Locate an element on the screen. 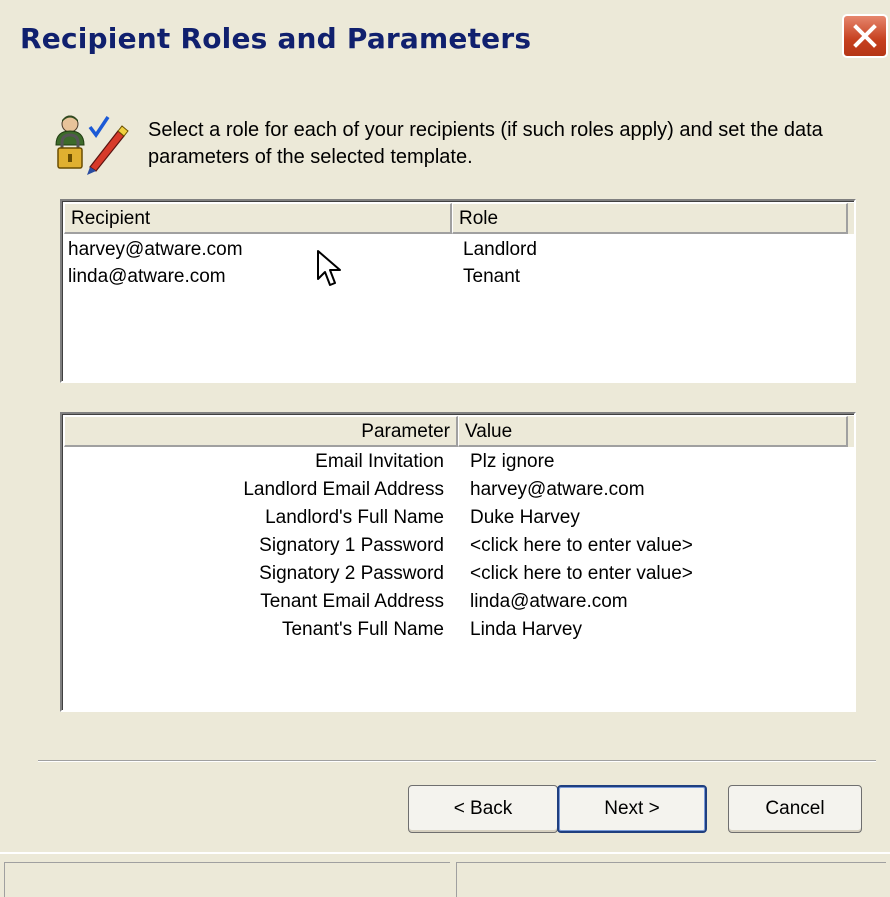  parameter-value: harvey@atware.com is located at coordinates (557, 490).